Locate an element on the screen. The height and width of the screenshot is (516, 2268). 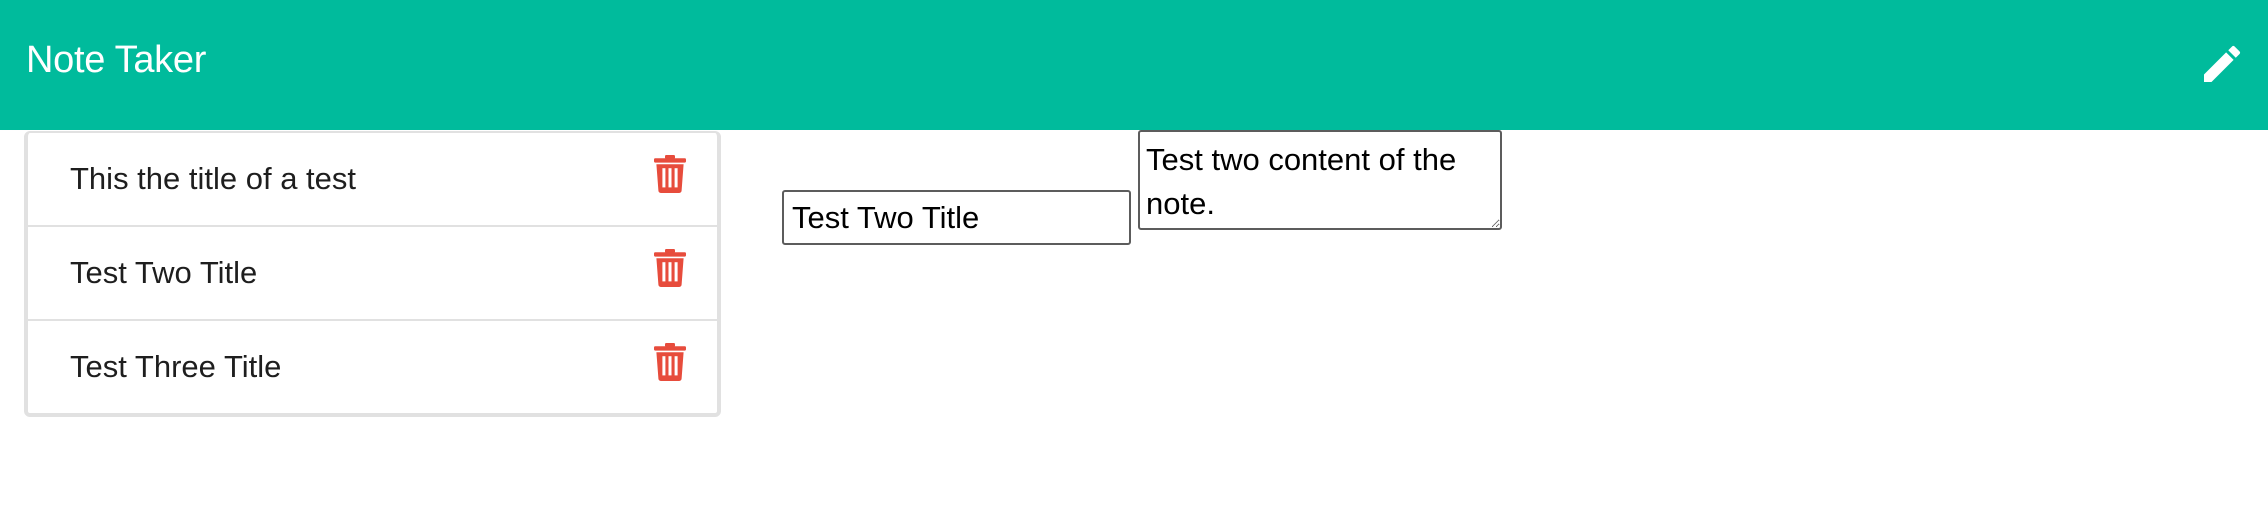
list-item: Test Three Title is located at coordinates (372, 367).